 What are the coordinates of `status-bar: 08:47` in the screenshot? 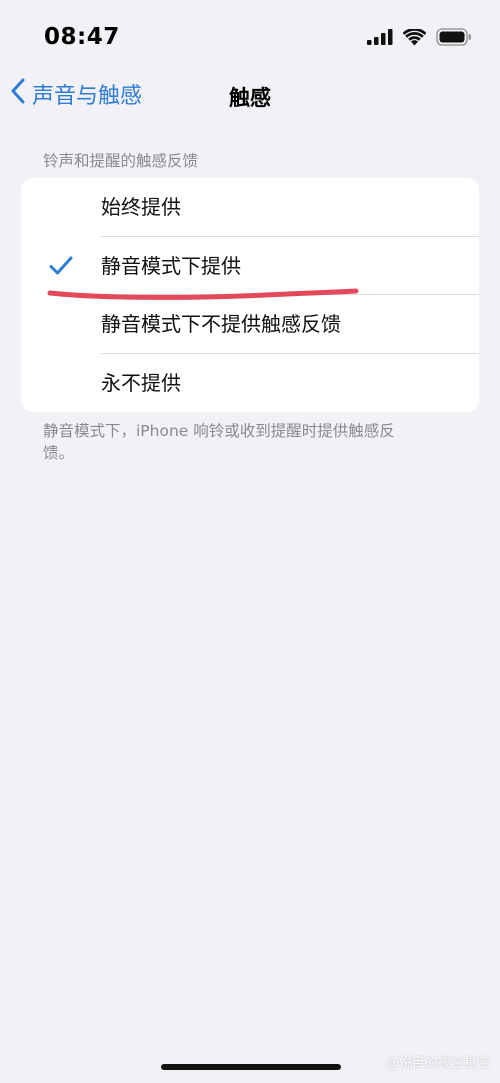 It's located at (250, 35).